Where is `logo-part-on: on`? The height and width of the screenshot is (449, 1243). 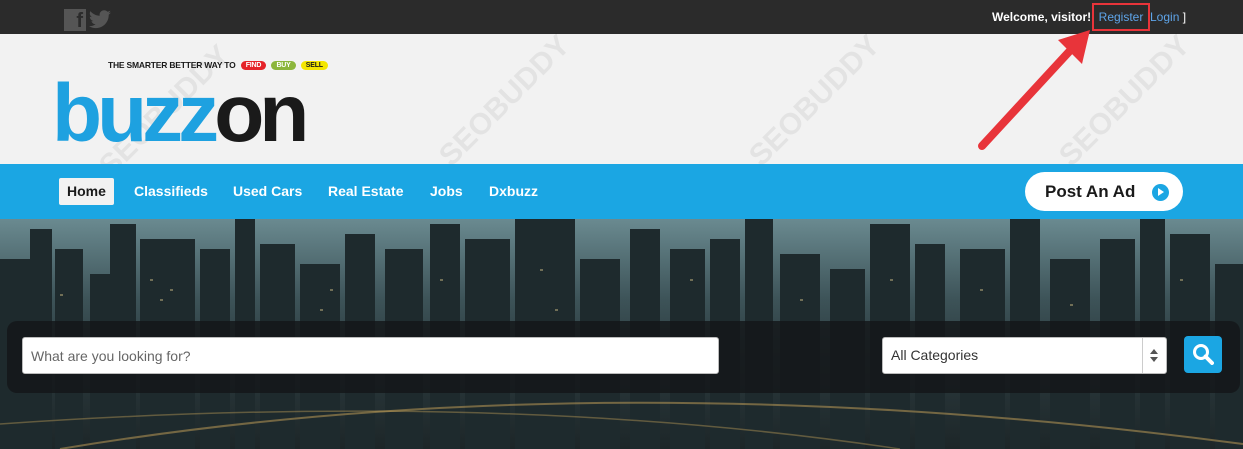 logo-part-on: on is located at coordinates (261, 113).